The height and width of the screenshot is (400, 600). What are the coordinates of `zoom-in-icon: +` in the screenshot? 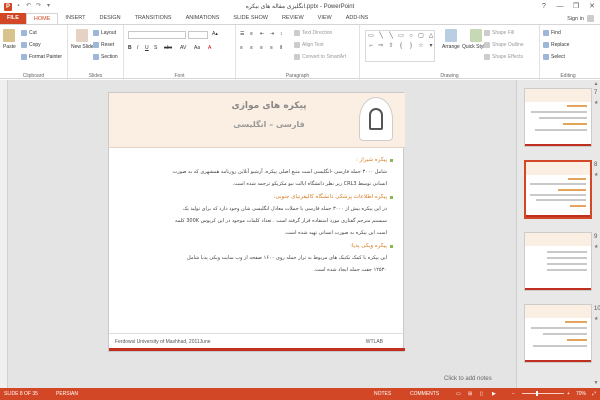 It's located at (568, 394).